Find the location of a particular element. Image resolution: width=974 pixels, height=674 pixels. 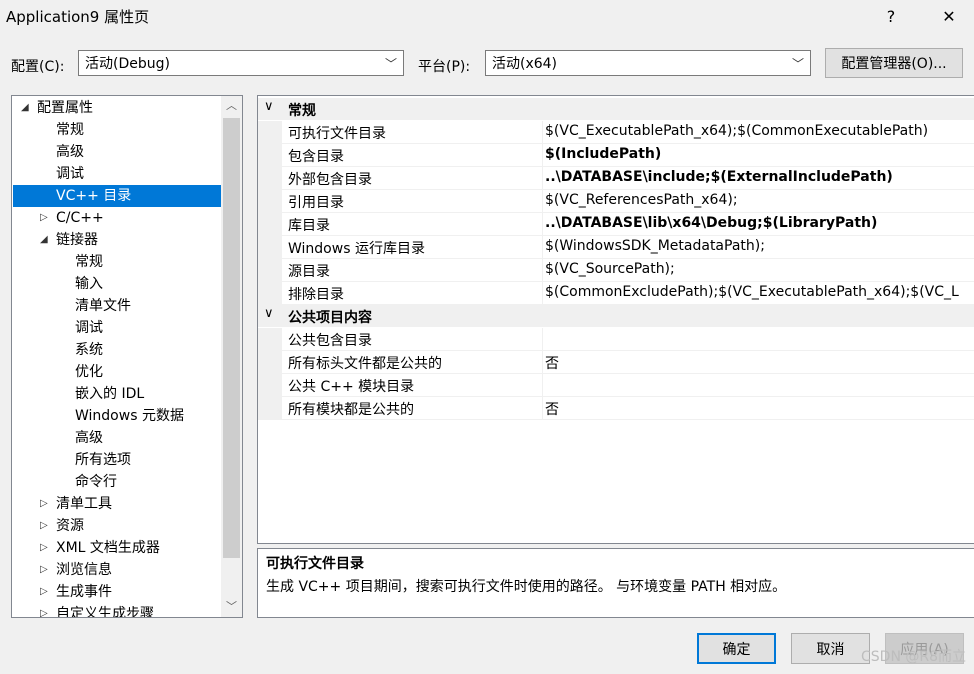

property-row: 源目录 $(VC_SourcePath); is located at coordinates (616, 270).